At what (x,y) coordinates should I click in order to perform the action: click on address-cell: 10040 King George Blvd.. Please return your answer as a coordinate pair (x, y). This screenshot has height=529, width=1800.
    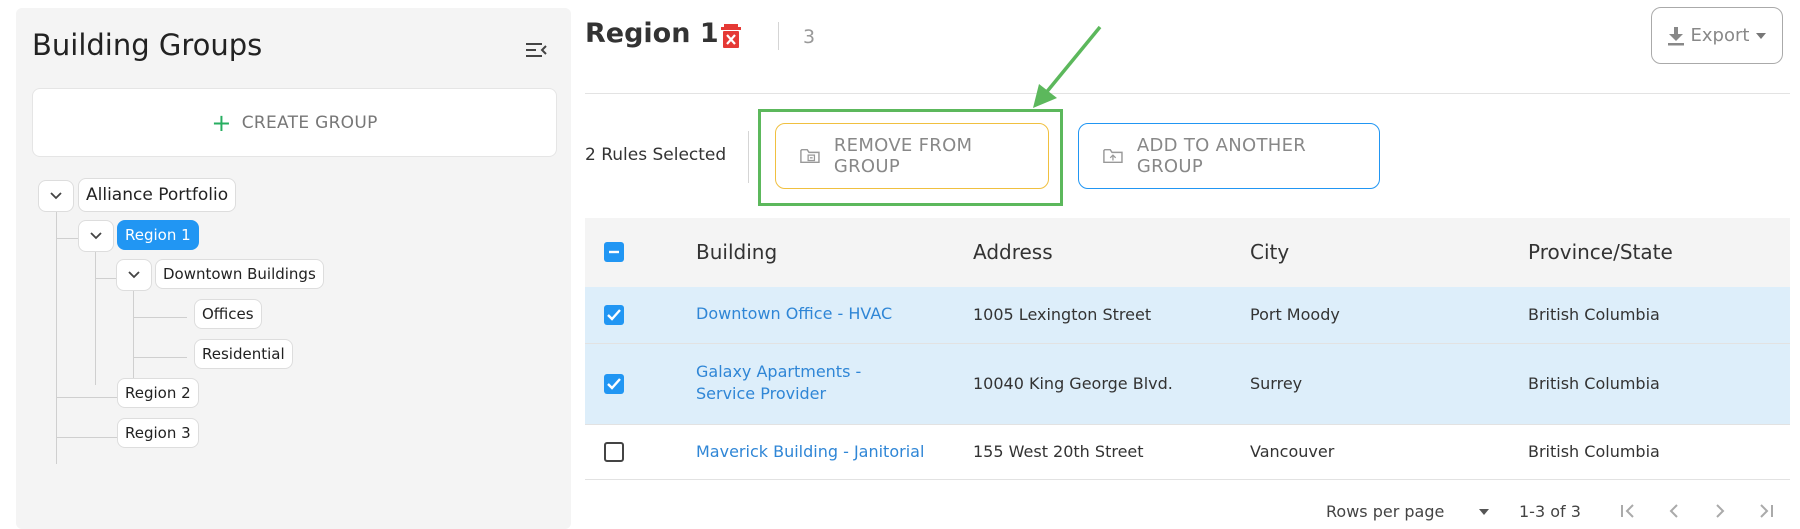
    Looking at the image, I should click on (1073, 383).